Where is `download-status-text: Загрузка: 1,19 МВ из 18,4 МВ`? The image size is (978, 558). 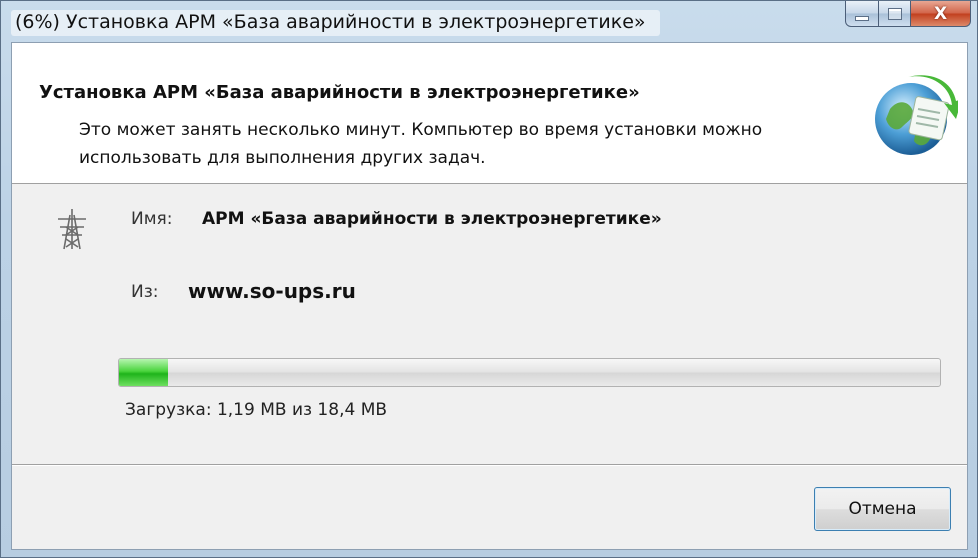 download-status-text: Загрузка: 1,19 МВ из 18,4 МВ is located at coordinates (256, 410).